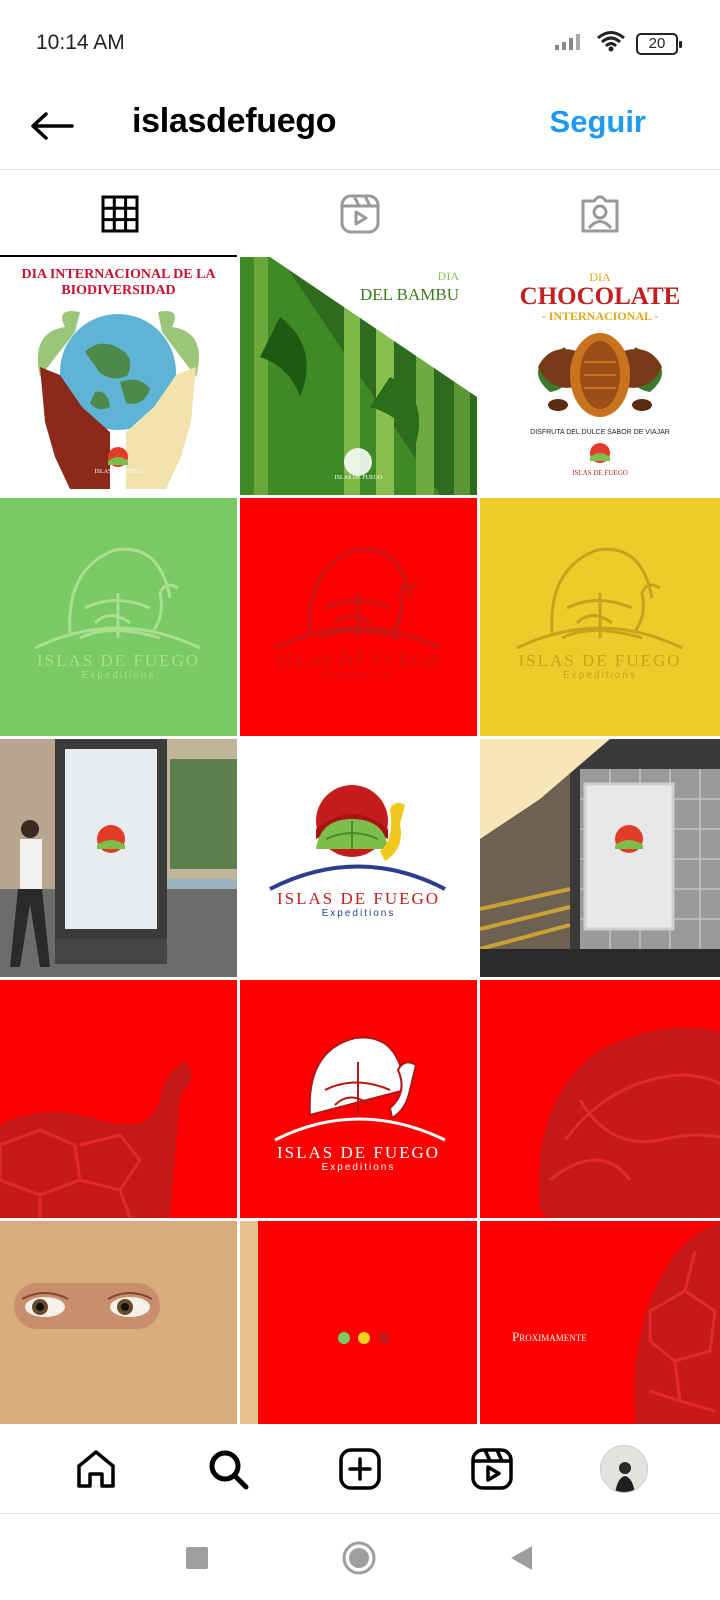 The height and width of the screenshot is (1600, 720). I want to click on profile-tabs, so click(360, 214).